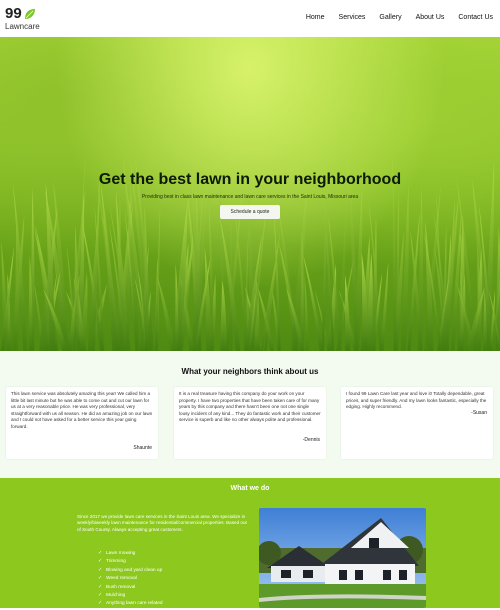 The width and height of the screenshot is (500, 610). Describe the element at coordinates (479, 413) in the screenshot. I see `testimonial-author: -Susan` at that location.